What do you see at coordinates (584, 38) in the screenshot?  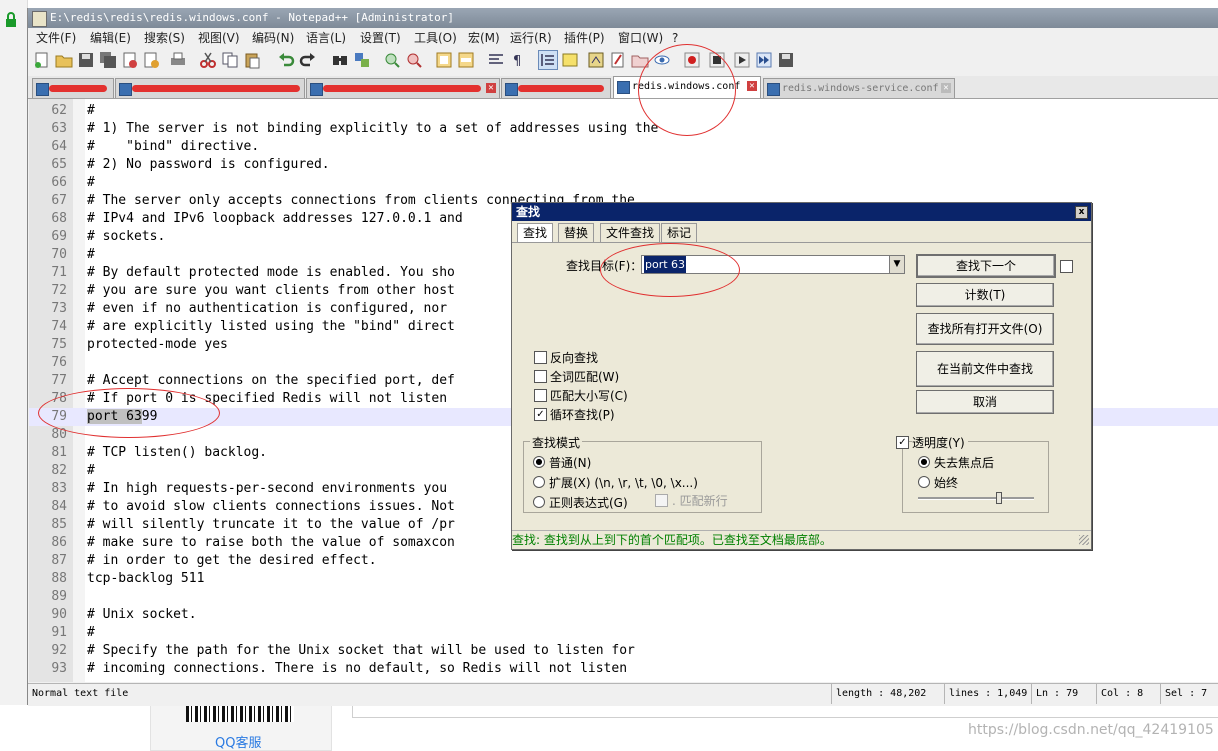 I see `menu-plugins: 插件(P)` at bounding box center [584, 38].